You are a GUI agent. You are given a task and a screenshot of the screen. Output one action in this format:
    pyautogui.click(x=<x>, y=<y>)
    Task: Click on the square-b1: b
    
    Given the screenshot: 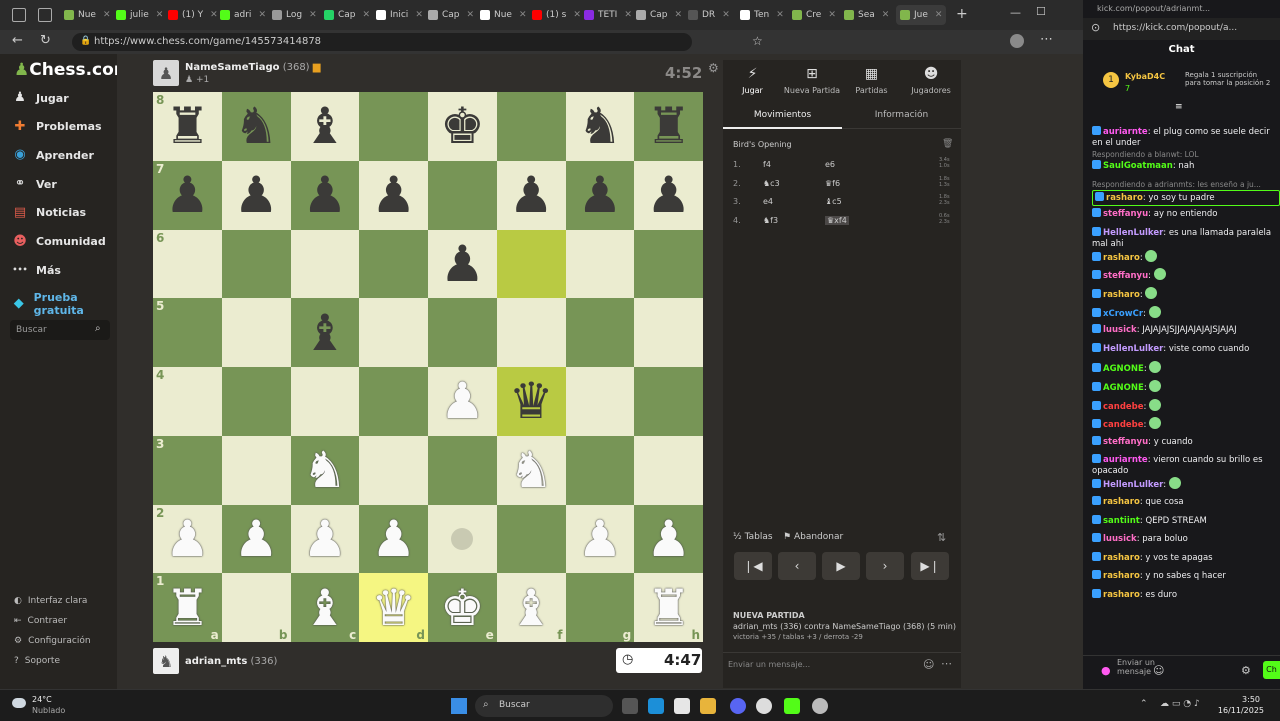 What is the action you would take?
    pyautogui.click(x=256, y=607)
    